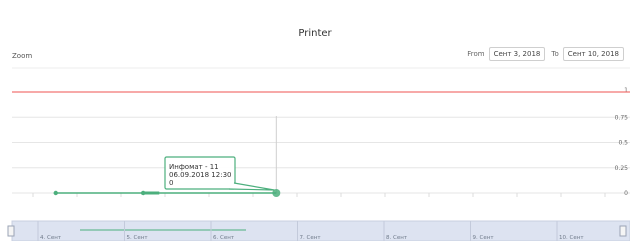  I want to click on tooltip-line: 06.09.2018 12:30, so click(200, 175).